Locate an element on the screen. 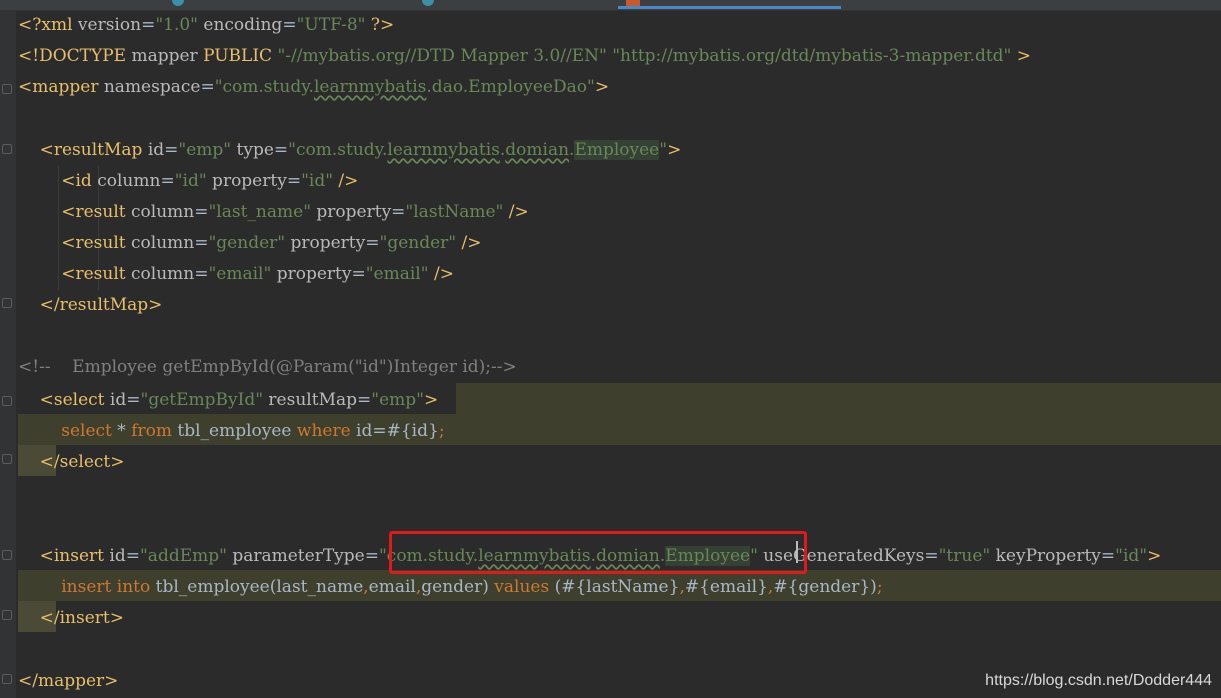 The height and width of the screenshot is (698, 1221). editor-gutter is located at coordinates (8, 354).